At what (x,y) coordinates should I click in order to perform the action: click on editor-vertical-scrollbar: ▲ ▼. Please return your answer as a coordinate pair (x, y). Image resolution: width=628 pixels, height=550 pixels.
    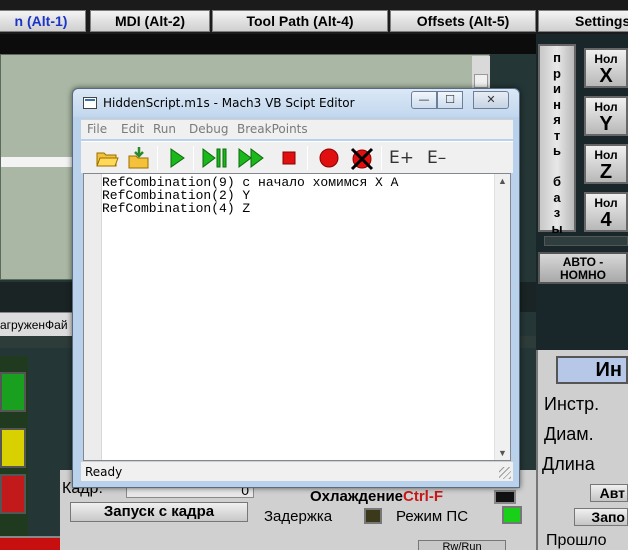
    Looking at the image, I should click on (502, 317).